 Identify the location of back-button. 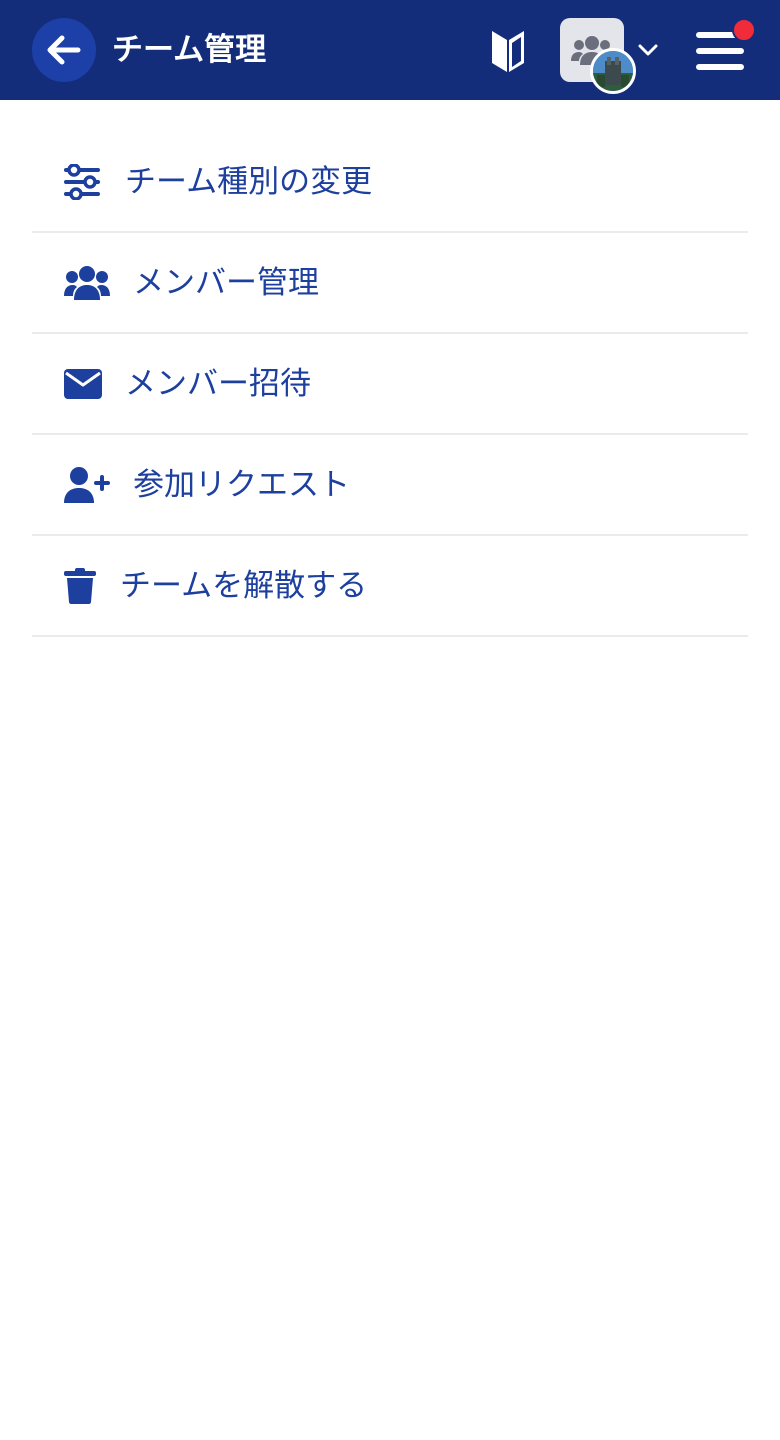
(64, 50).